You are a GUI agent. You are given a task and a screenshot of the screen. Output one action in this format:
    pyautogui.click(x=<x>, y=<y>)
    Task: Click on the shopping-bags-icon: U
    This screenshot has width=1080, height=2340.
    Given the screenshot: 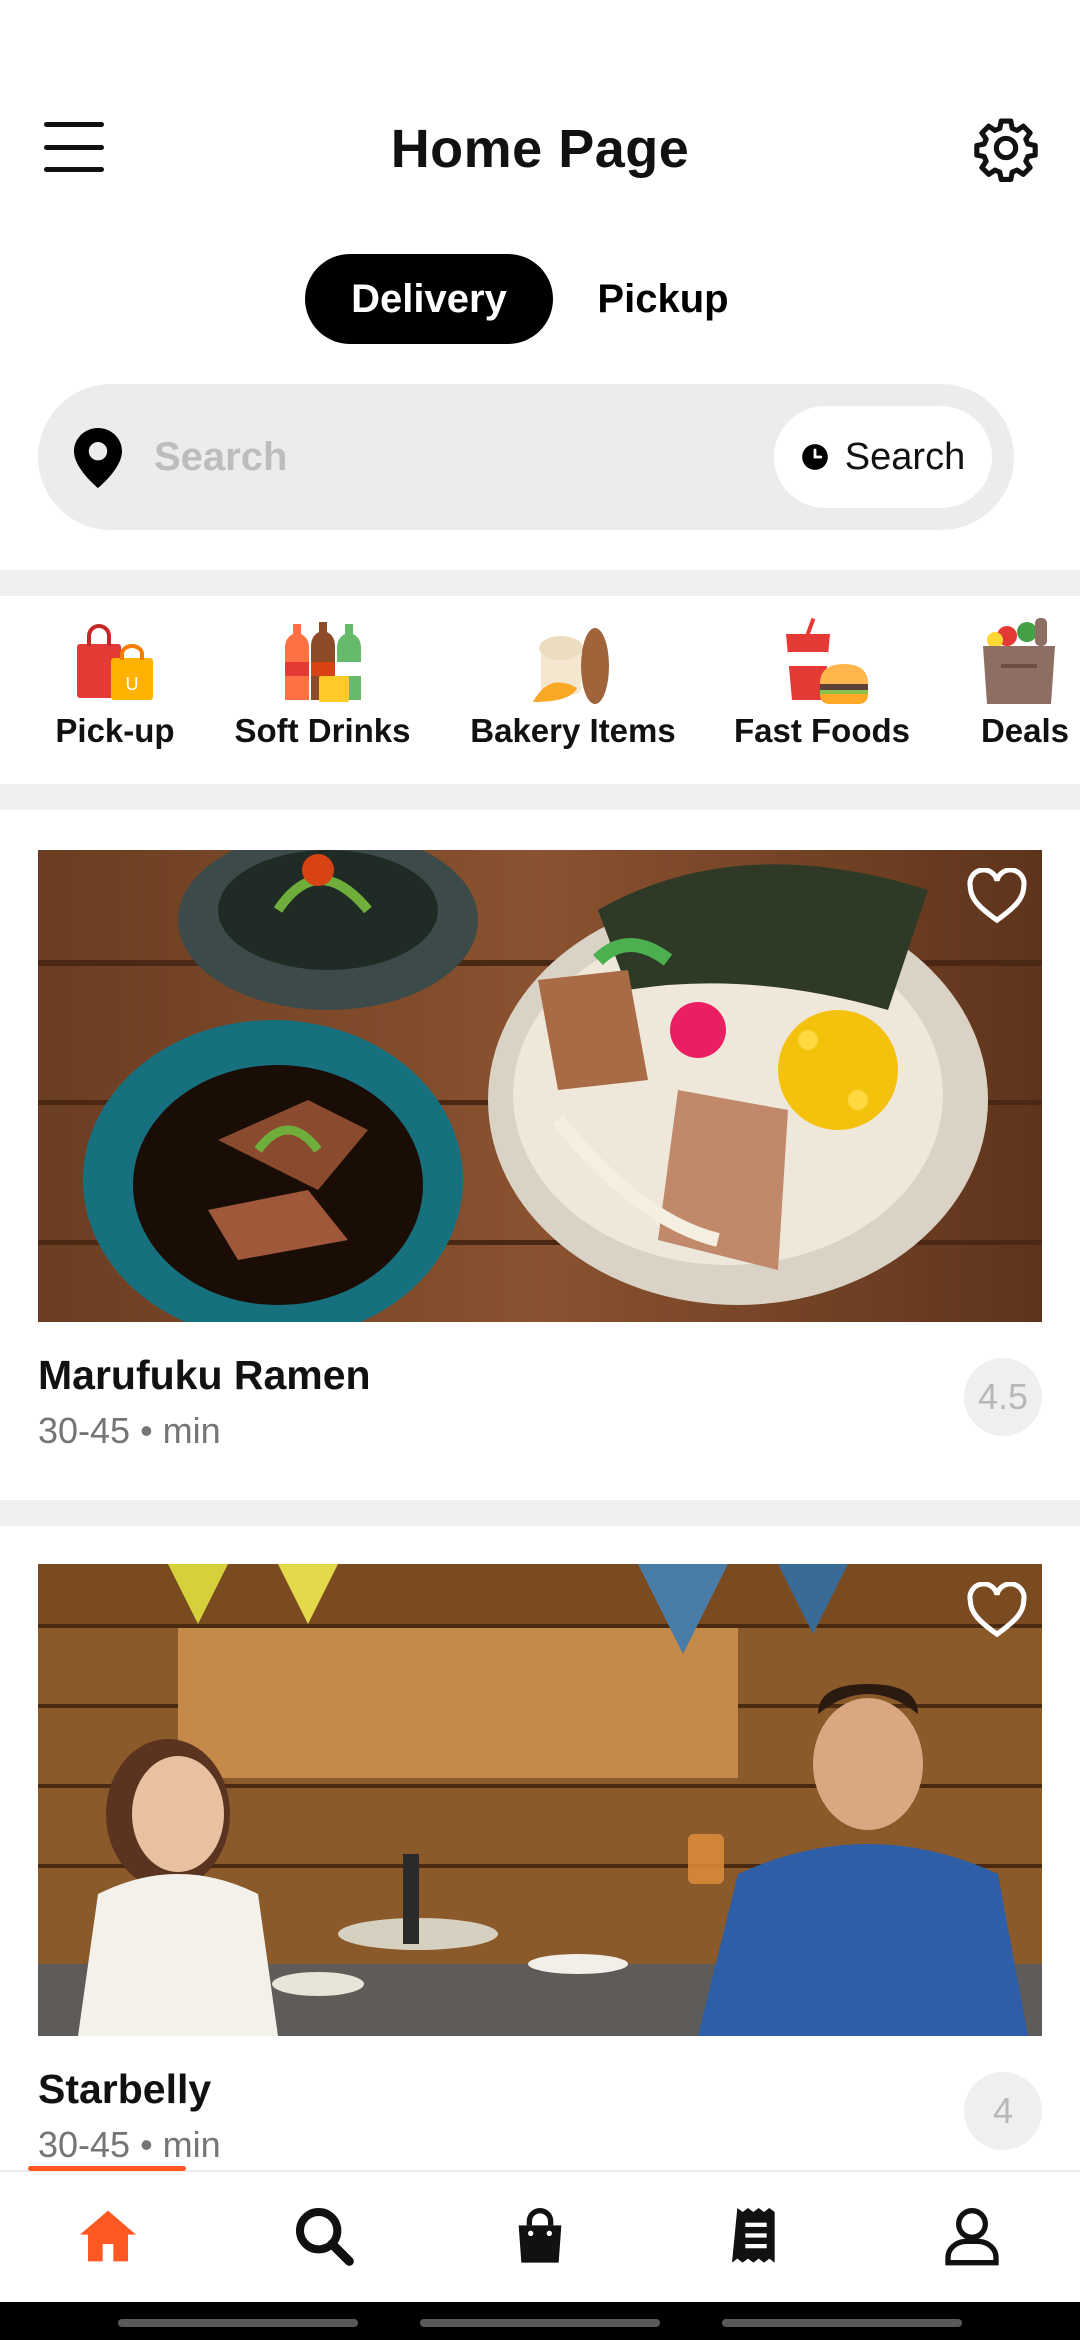 What is the action you would take?
    pyautogui.click(x=115, y=662)
    